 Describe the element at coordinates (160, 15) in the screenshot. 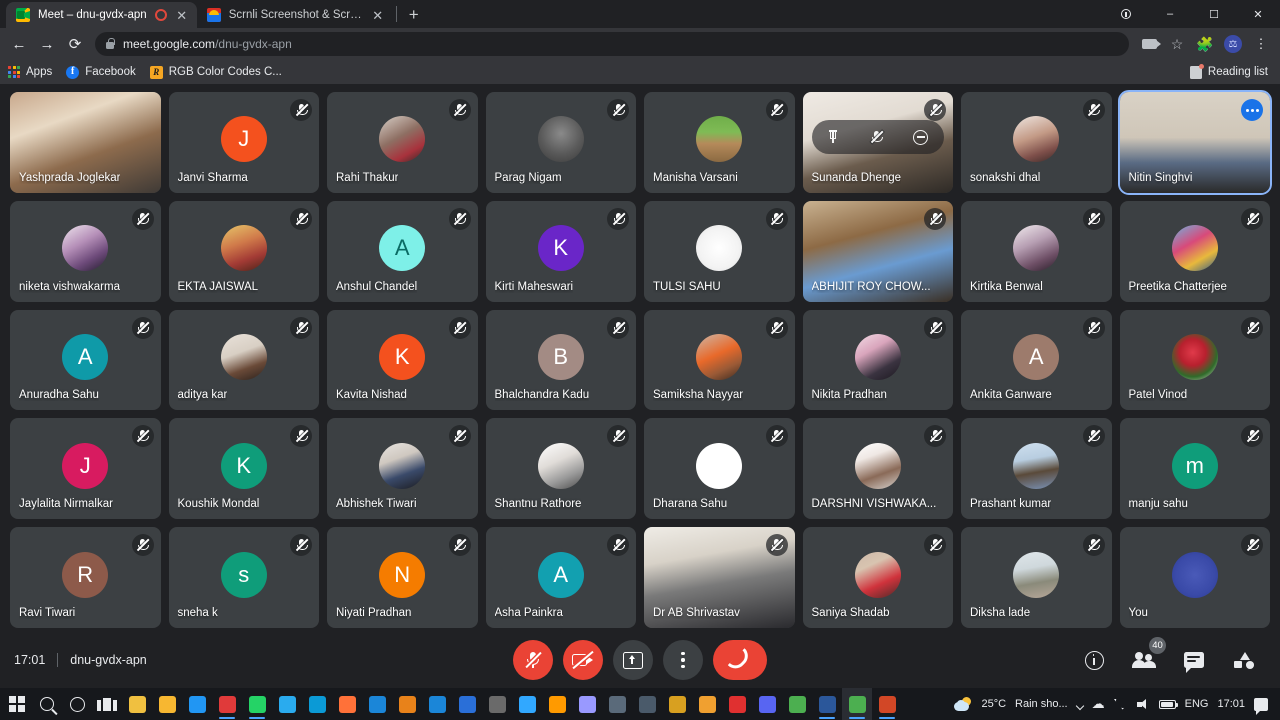

I see `recording-indicator-icon` at that location.